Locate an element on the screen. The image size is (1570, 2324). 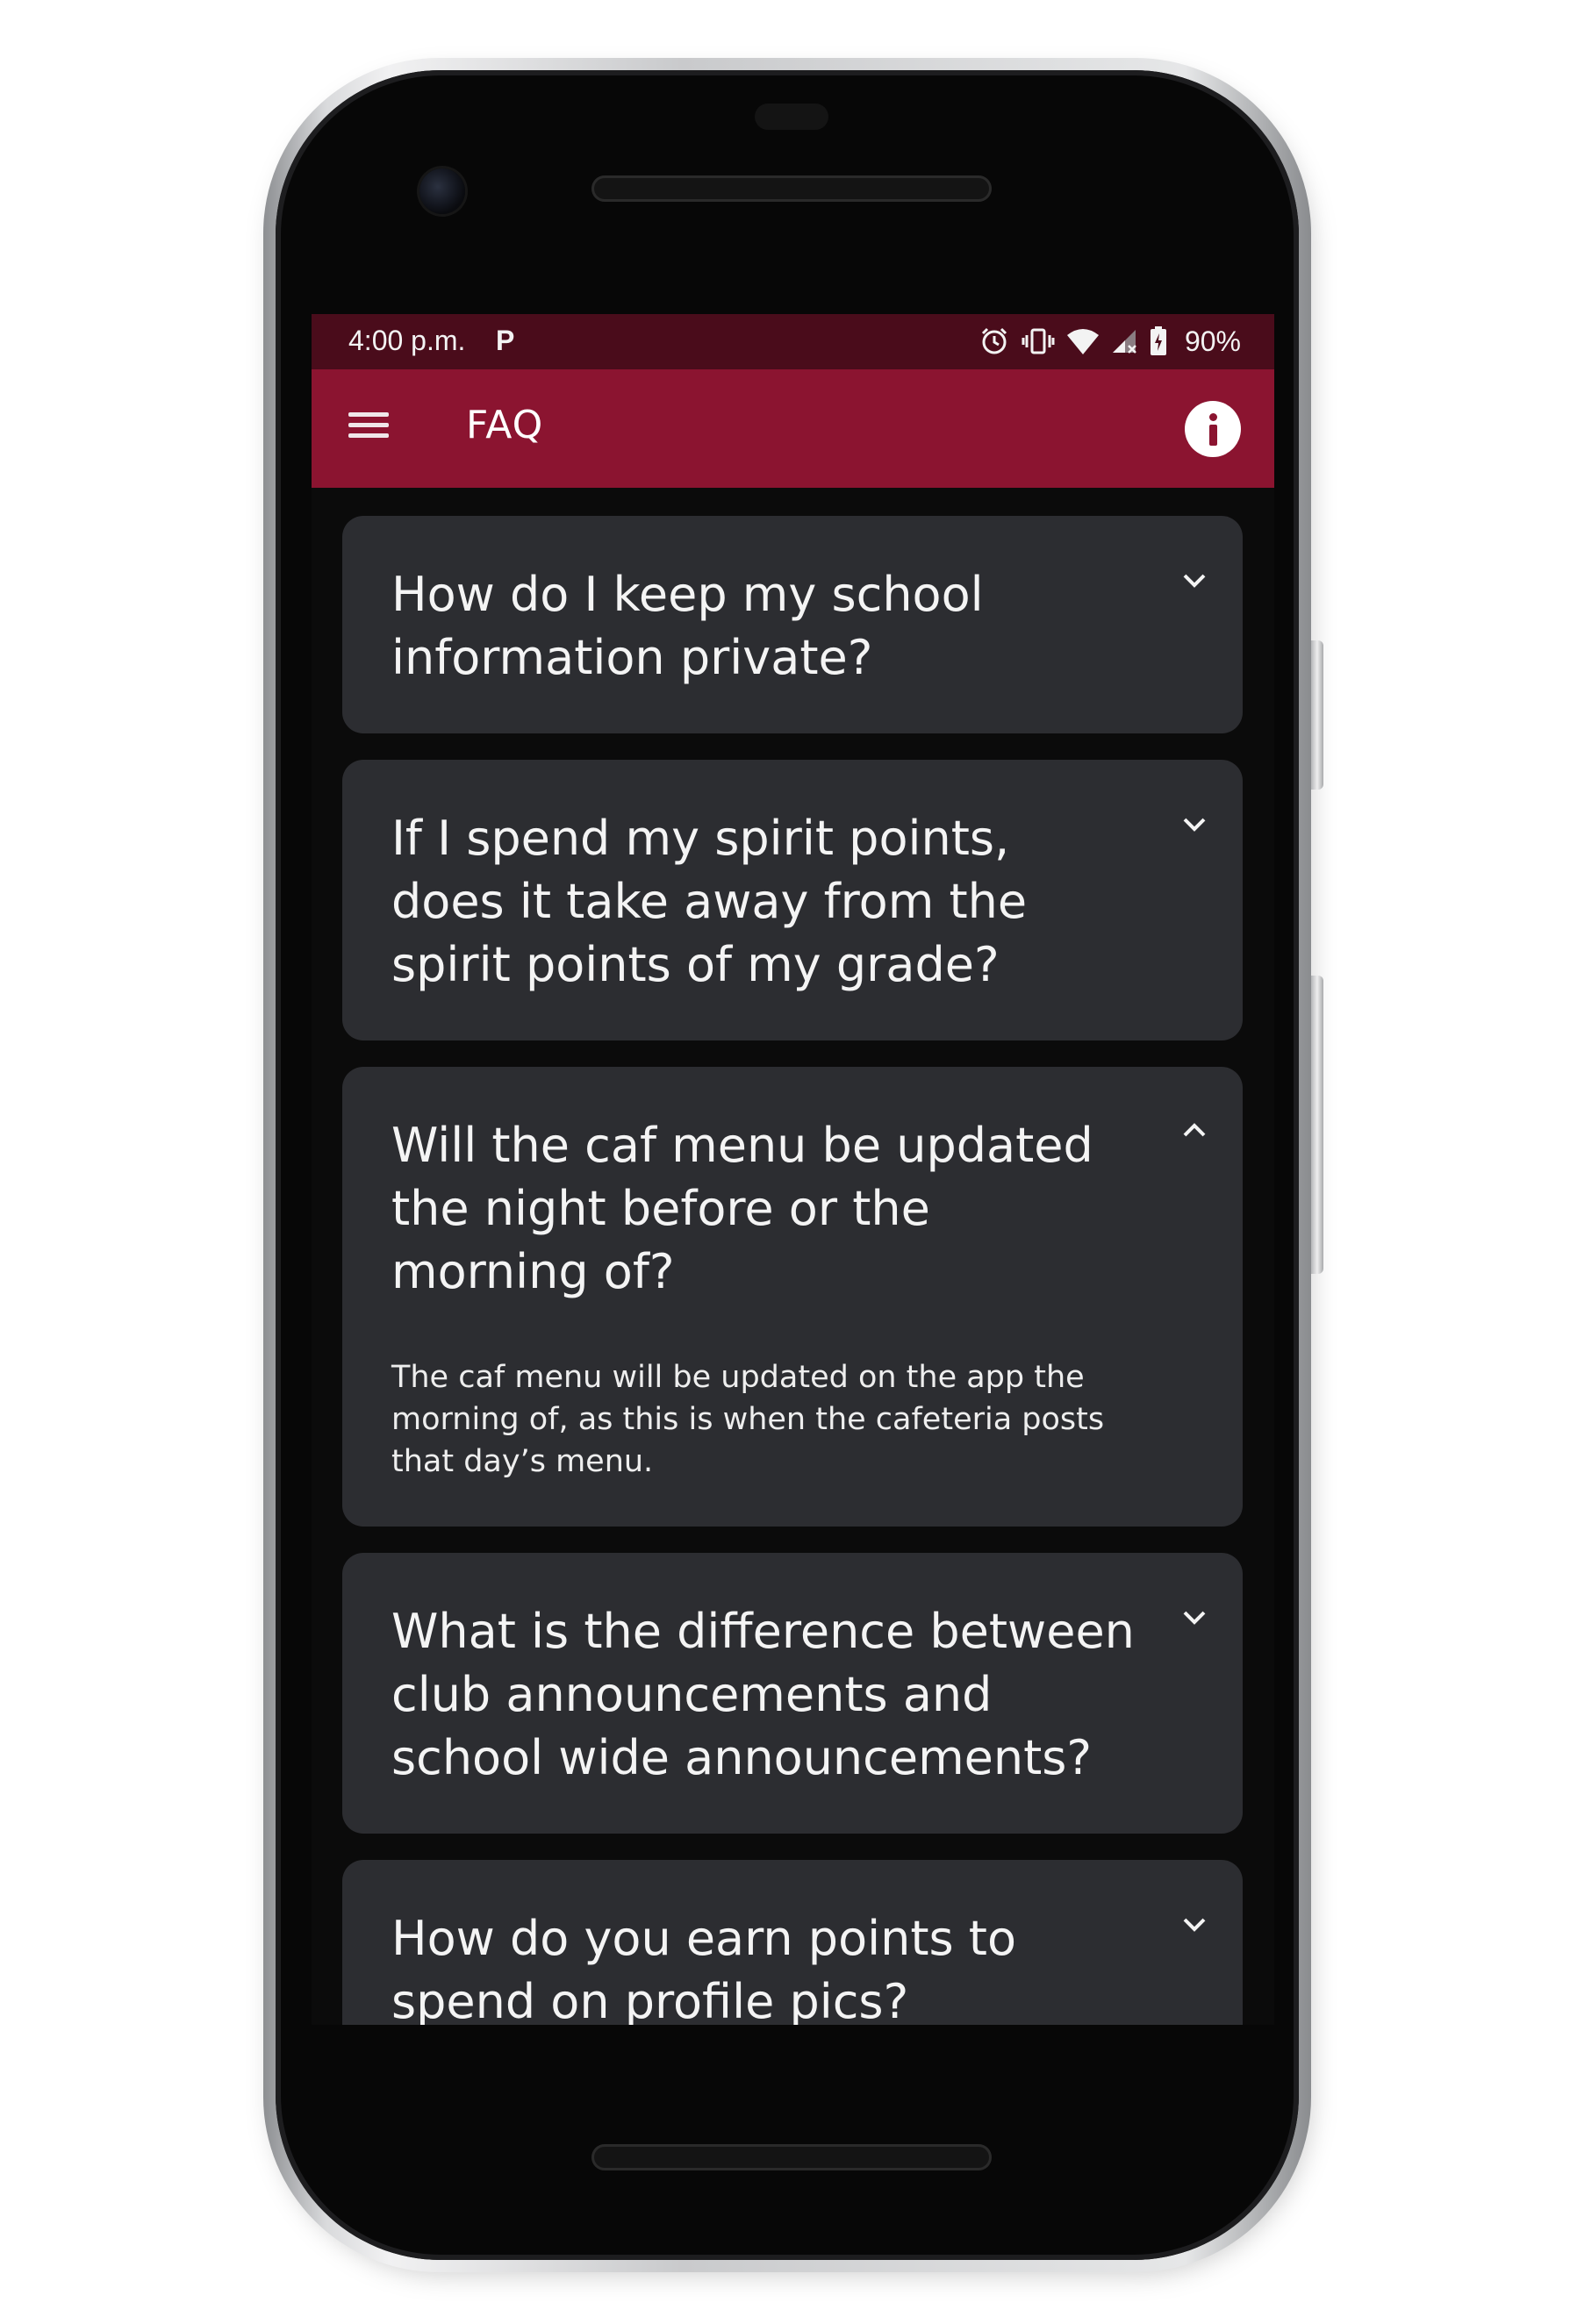
bottom-speaker is located at coordinates (791, 2157).